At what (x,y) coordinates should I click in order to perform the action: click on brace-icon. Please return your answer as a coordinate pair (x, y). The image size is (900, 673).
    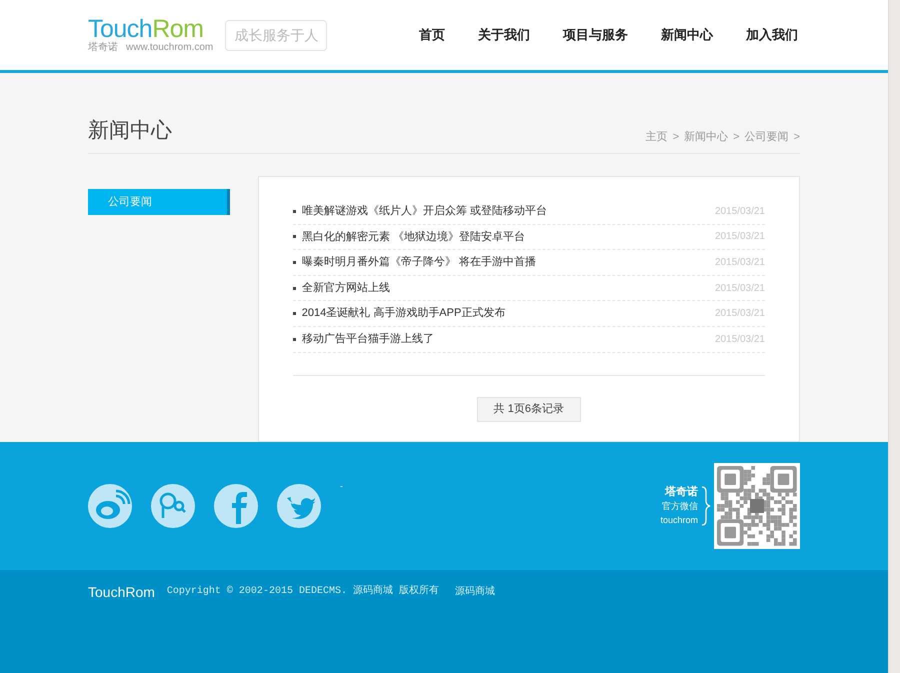
    Looking at the image, I should click on (706, 506).